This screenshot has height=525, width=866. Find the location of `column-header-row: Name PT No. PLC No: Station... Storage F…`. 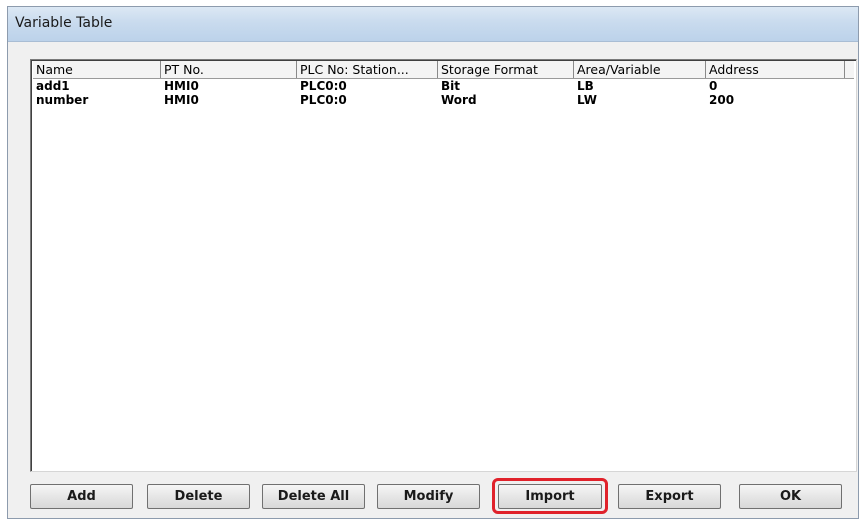

column-header-row: Name PT No. PLC No: Station... Storage F… is located at coordinates (443, 70).